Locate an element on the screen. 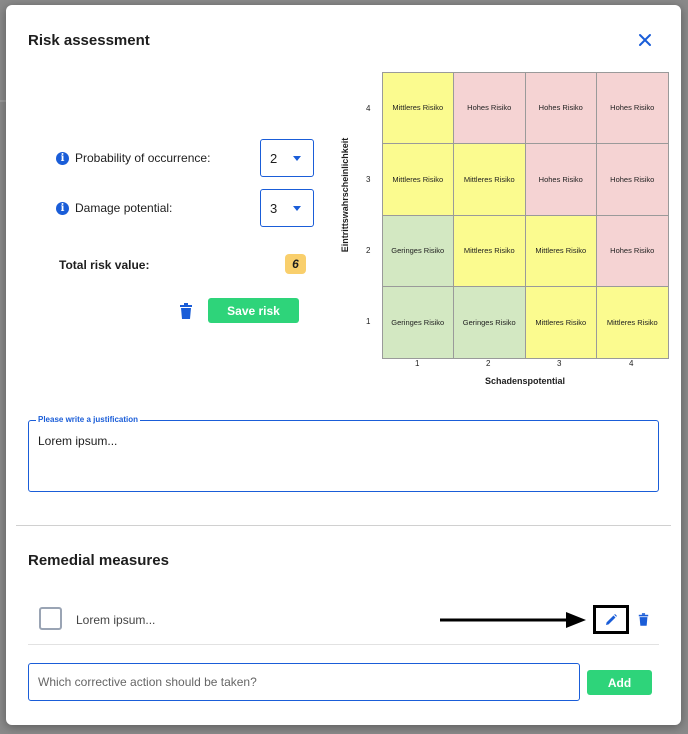  modal-title: Risk assessment is located at coordinates (89, 40).